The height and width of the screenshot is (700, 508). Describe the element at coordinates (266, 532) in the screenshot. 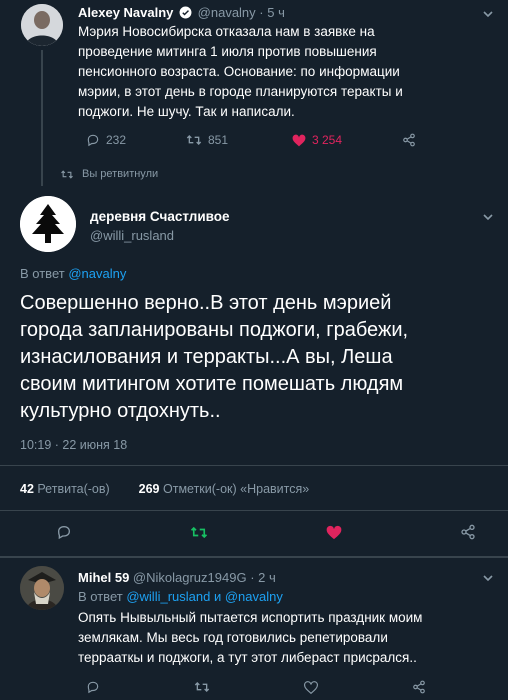

I see `main-actions` at that location.